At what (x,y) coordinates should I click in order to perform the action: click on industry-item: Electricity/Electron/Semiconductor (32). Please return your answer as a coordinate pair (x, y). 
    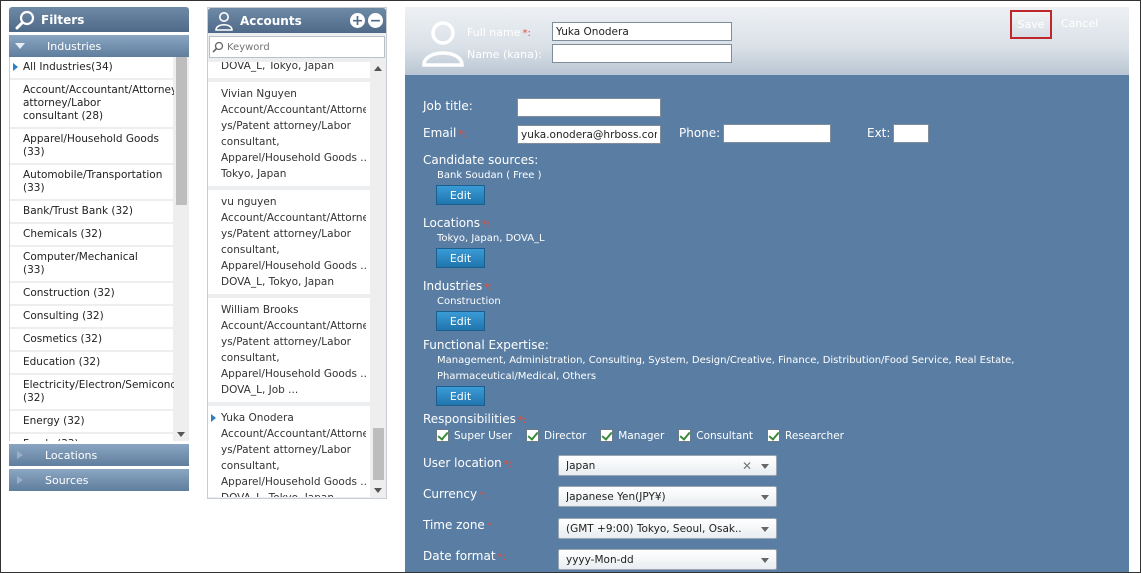
    Looking at the image, I should click on (99, 393).